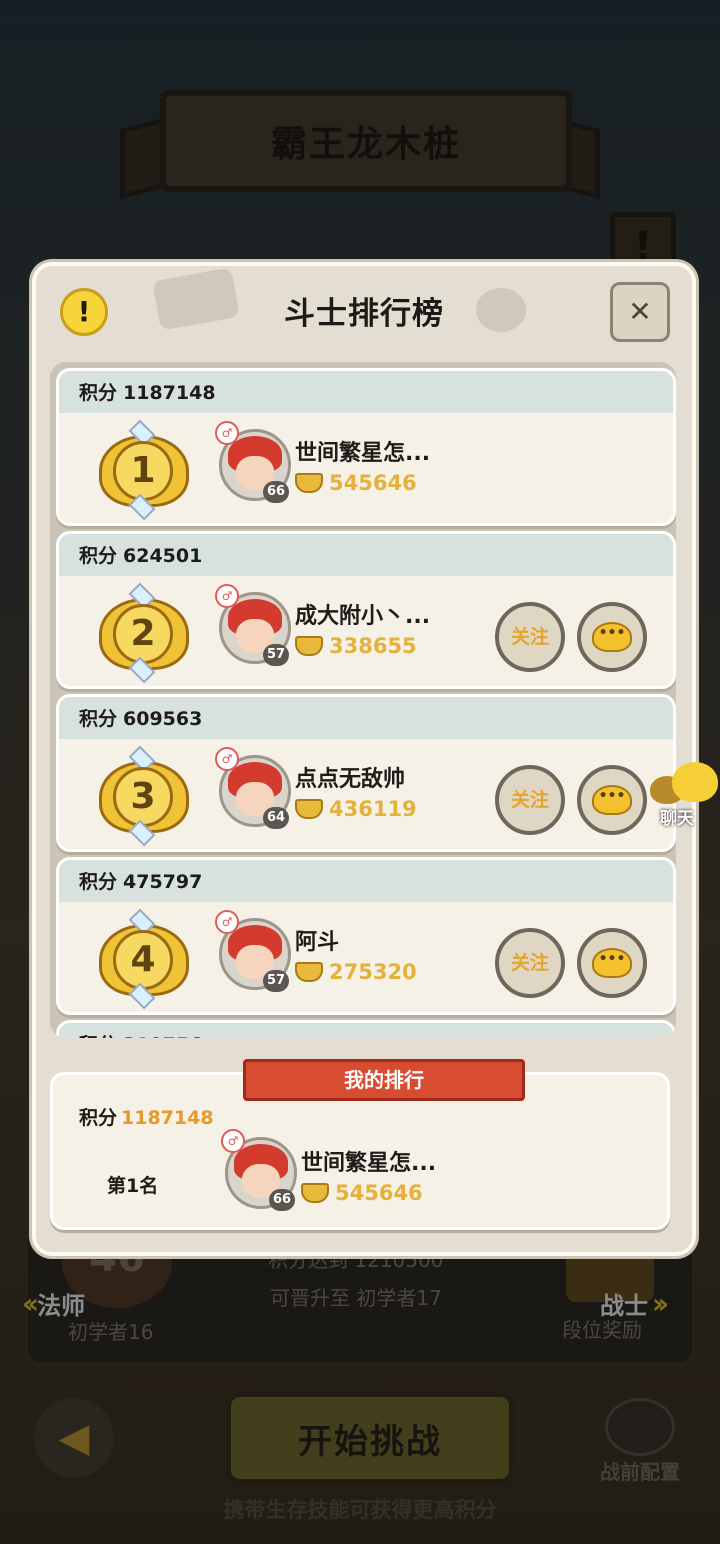  I want to click on row-score: 积分 1187148, so click(366, 392).